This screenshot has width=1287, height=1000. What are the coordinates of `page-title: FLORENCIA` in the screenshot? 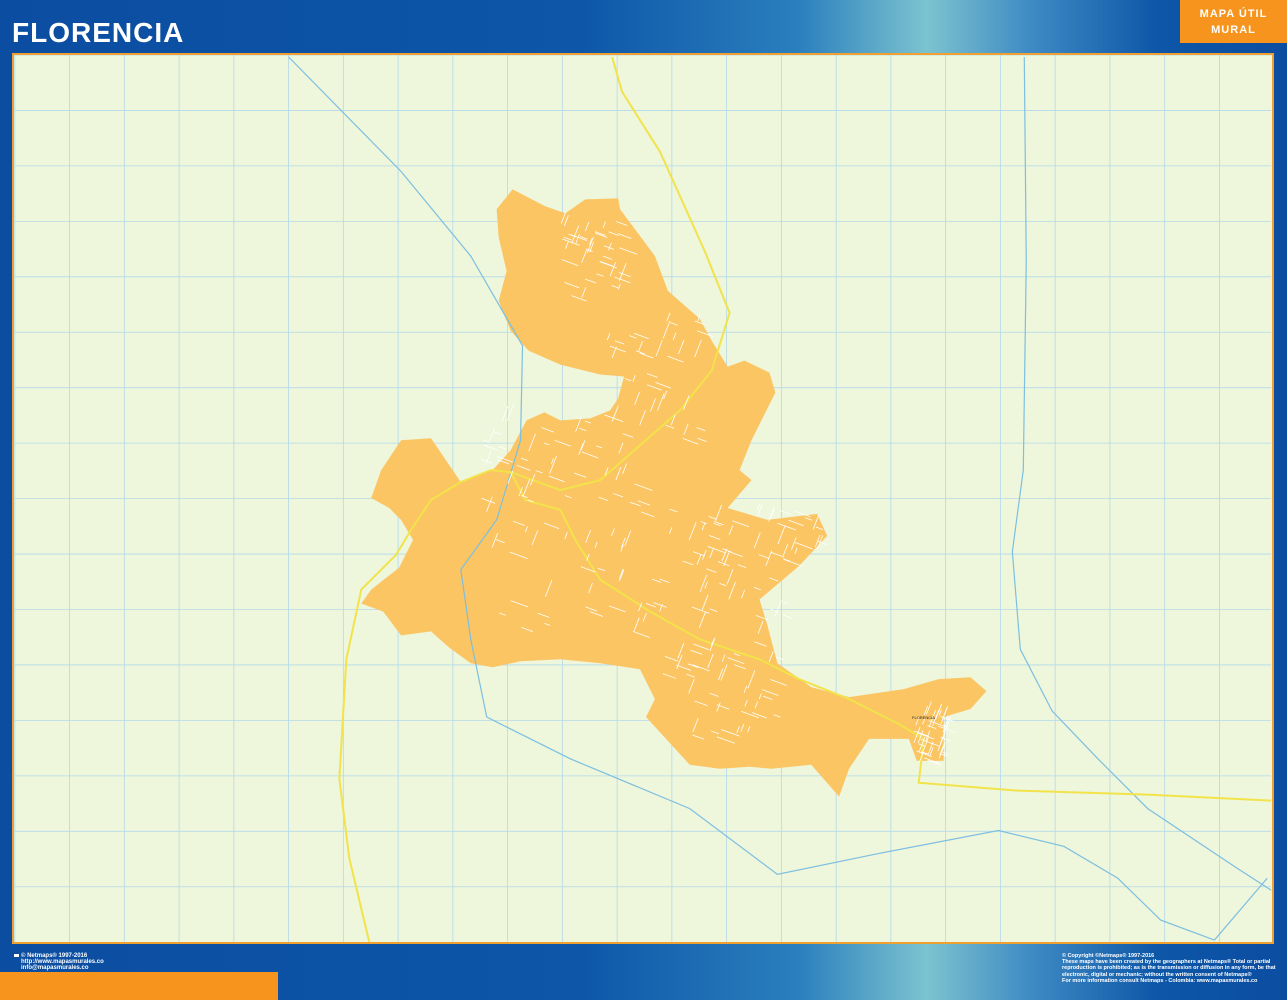 It's located at (98, 32).